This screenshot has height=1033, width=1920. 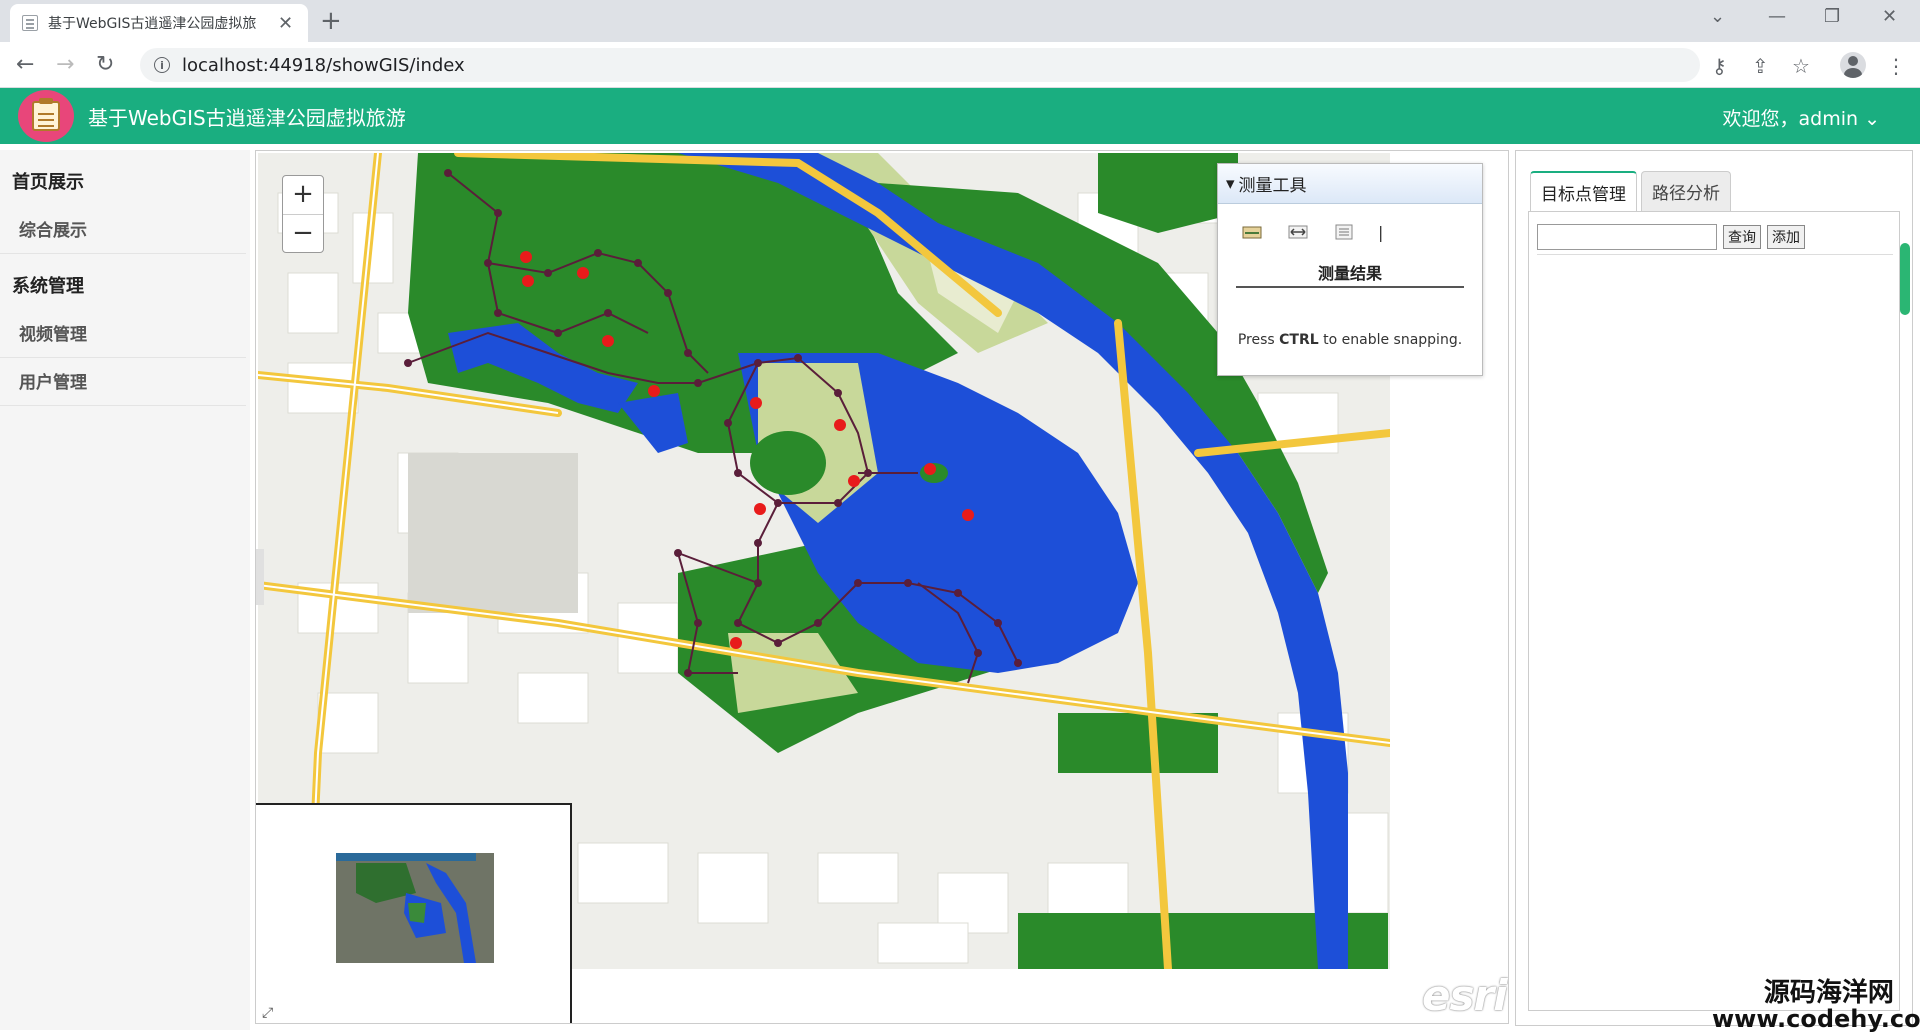 I want to click on sidebar: 首页展示 综合展示 系统管理 视频管理 用户管理, so click(x=125, y=590).